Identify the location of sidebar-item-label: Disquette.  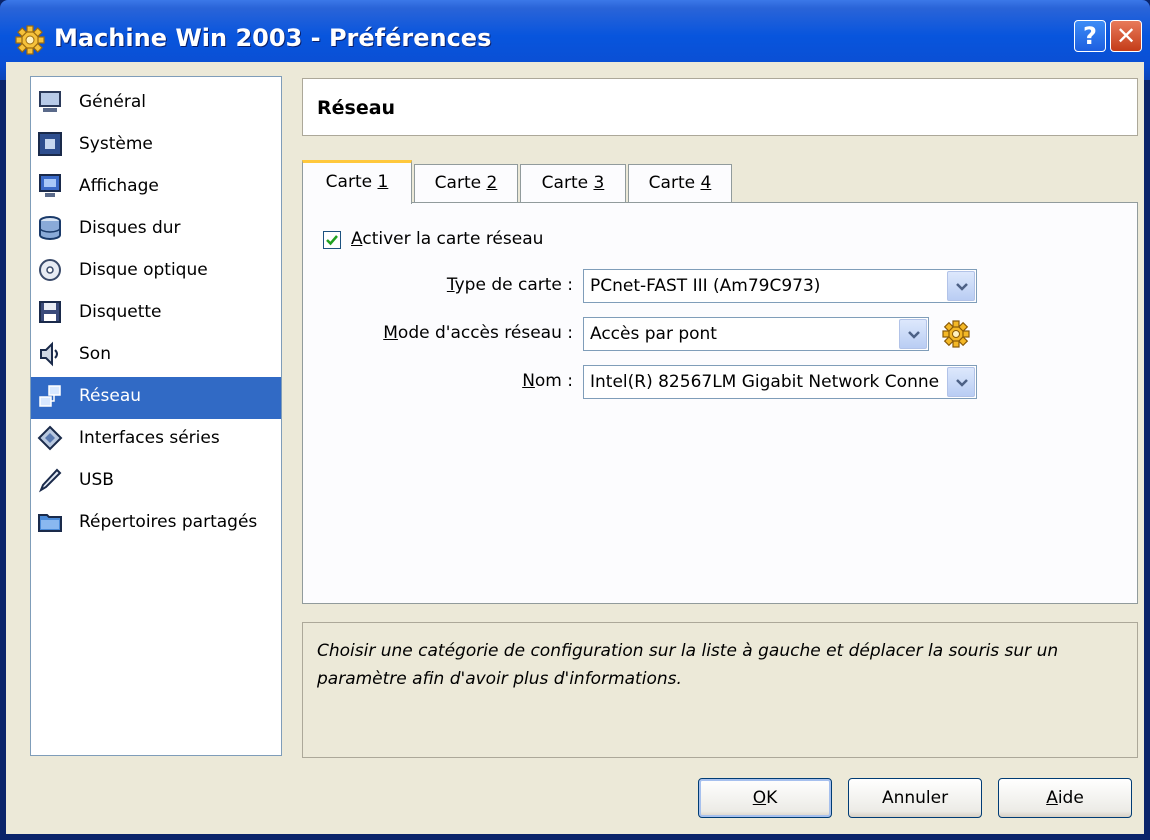
(120, 312).